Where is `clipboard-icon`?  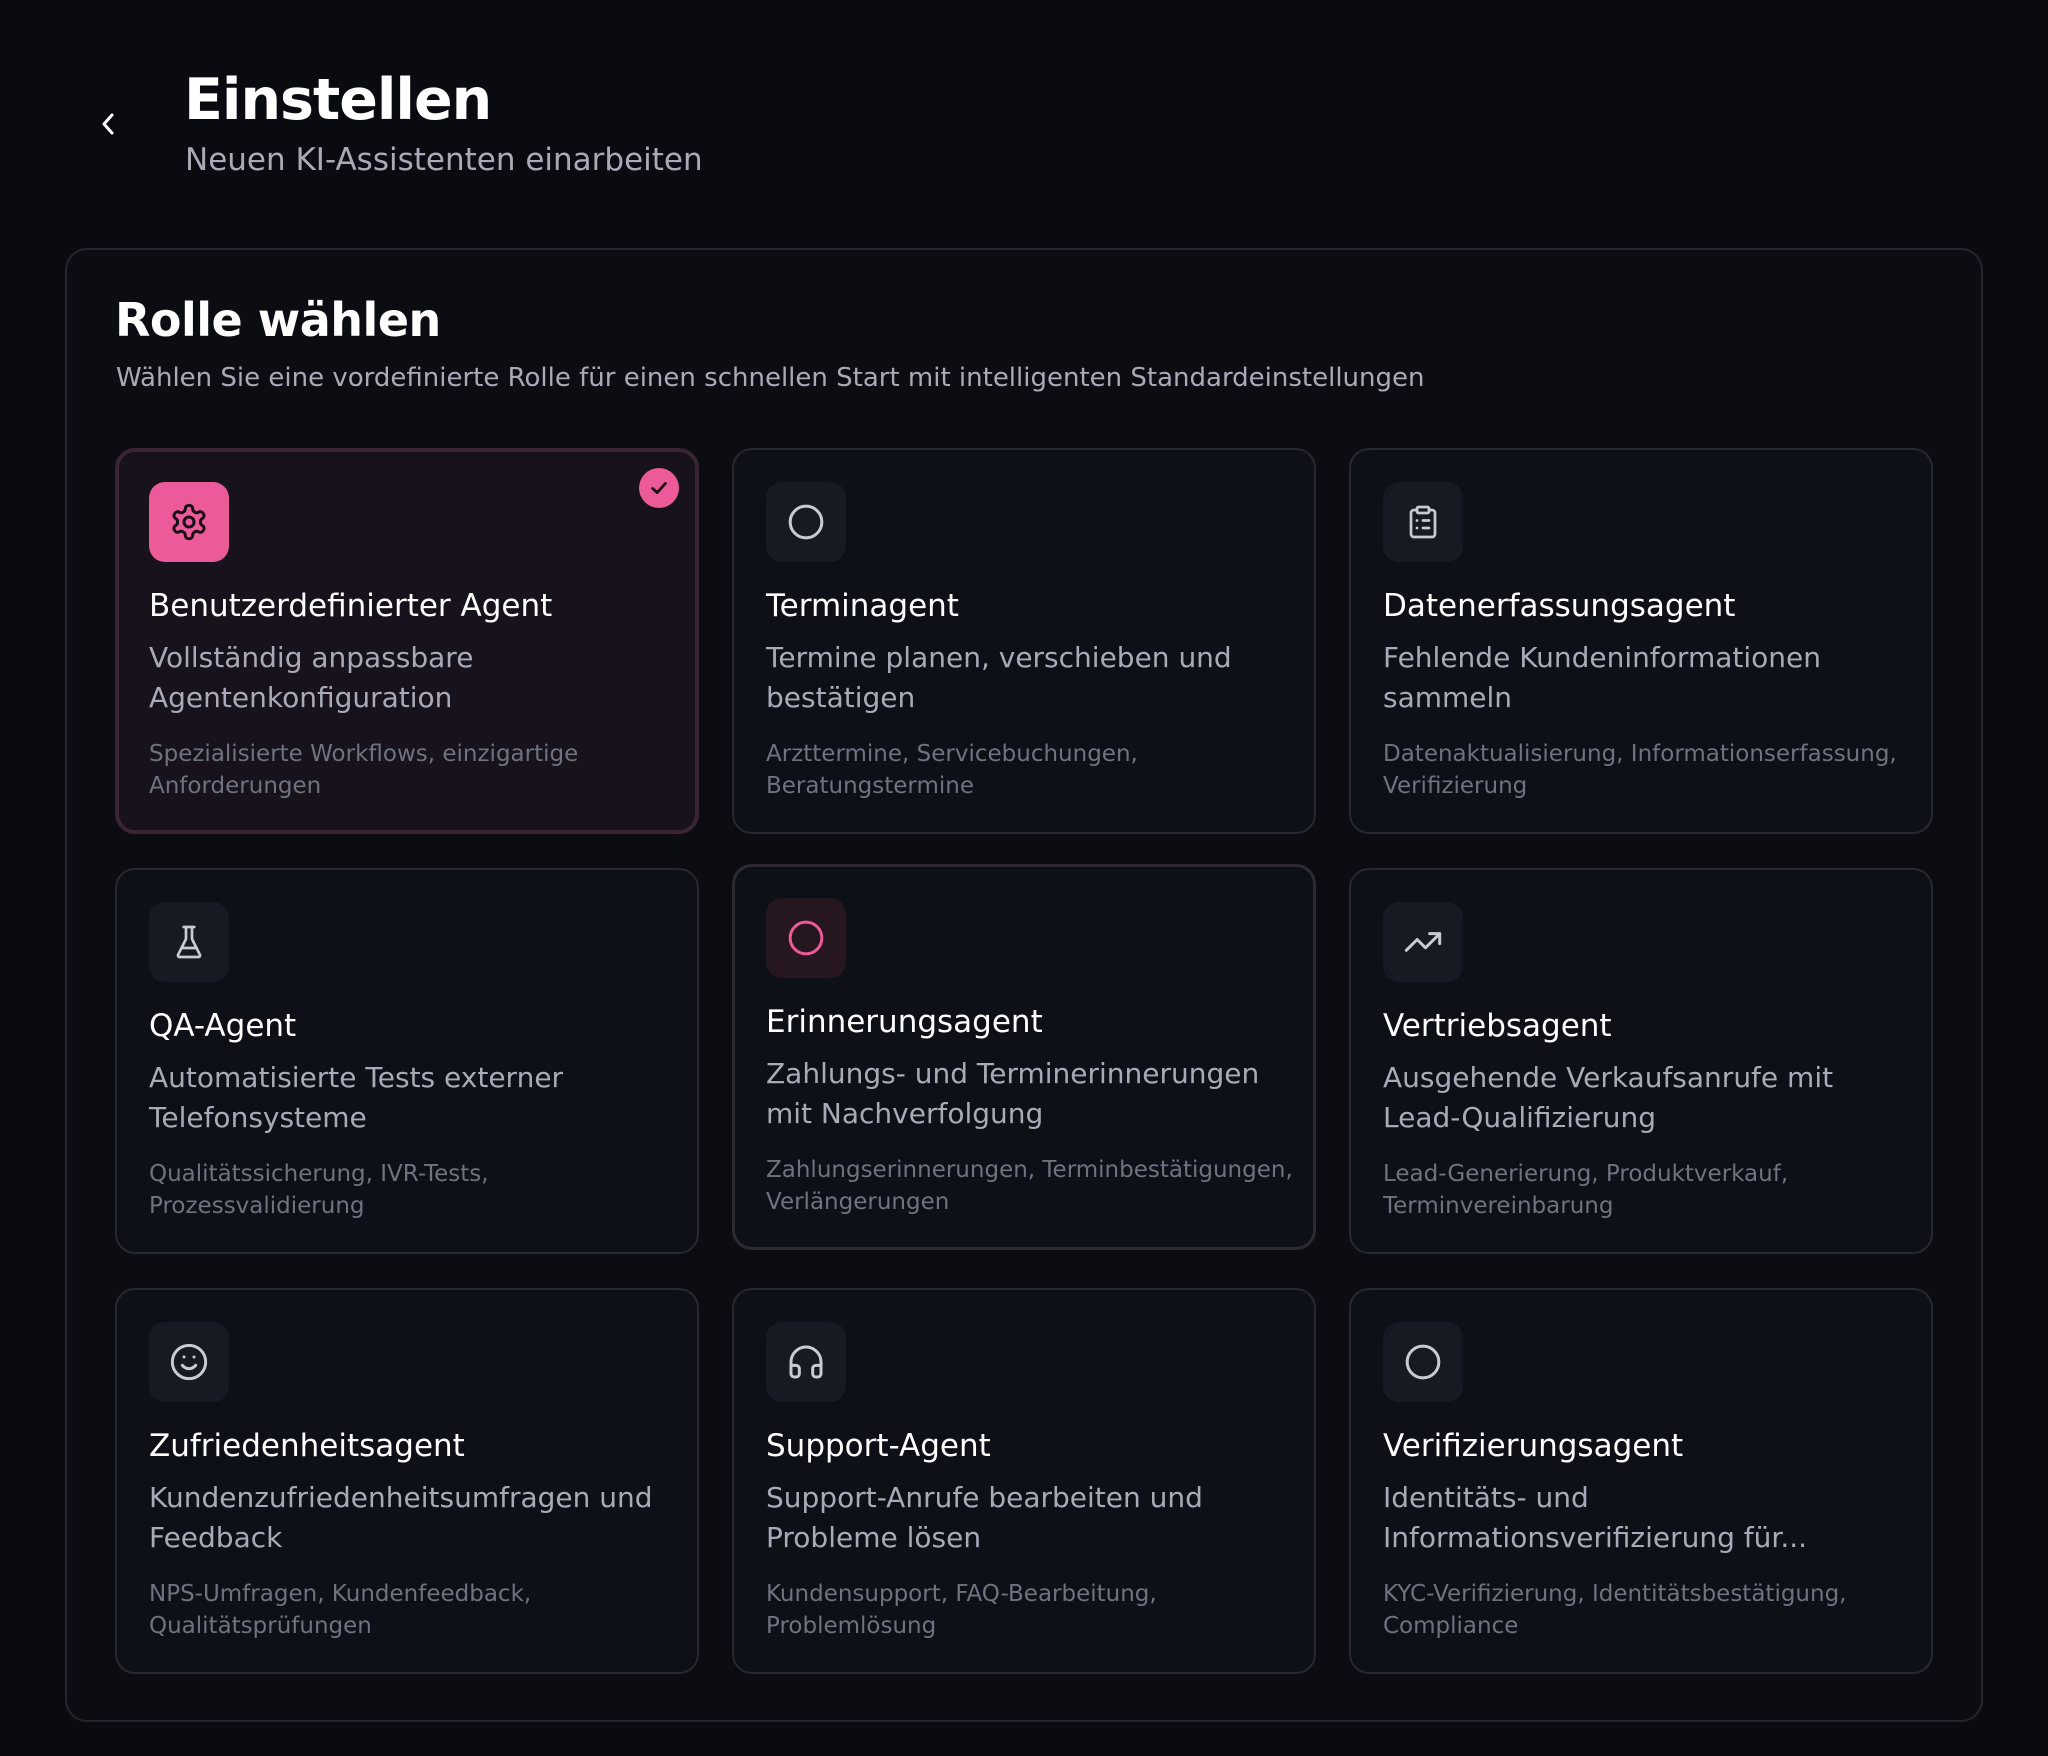 clipboard-icon is located at coordinates (1423, 522).